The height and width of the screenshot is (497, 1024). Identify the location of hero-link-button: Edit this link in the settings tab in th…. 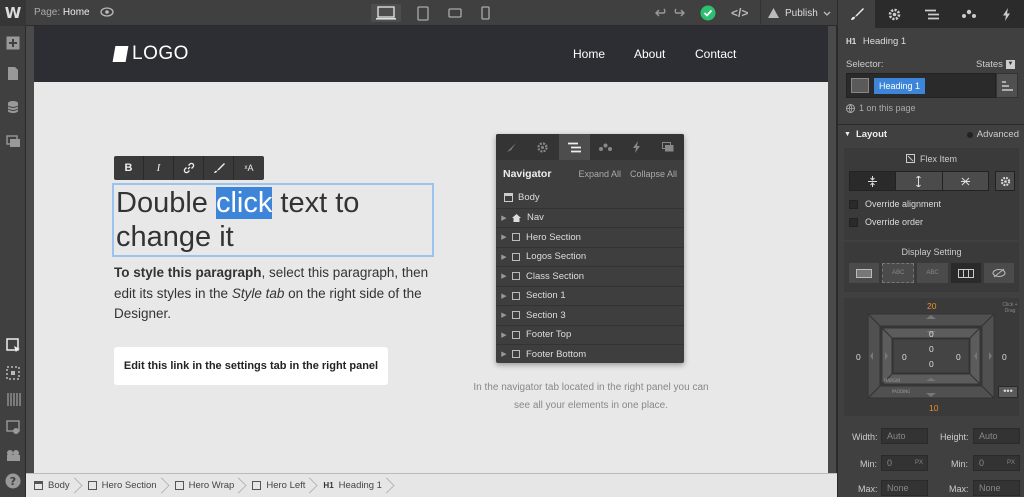
(251, 366).